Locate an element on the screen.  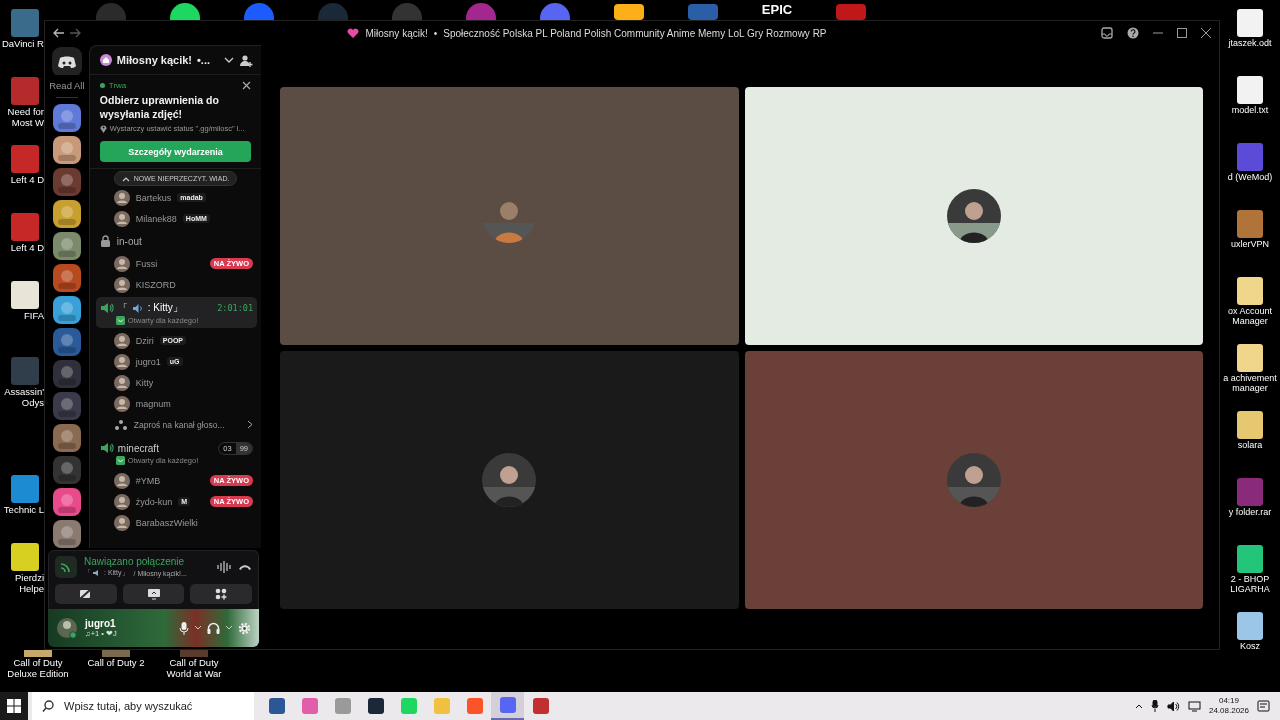
camera-off-button is located at coordinates (86, 594).